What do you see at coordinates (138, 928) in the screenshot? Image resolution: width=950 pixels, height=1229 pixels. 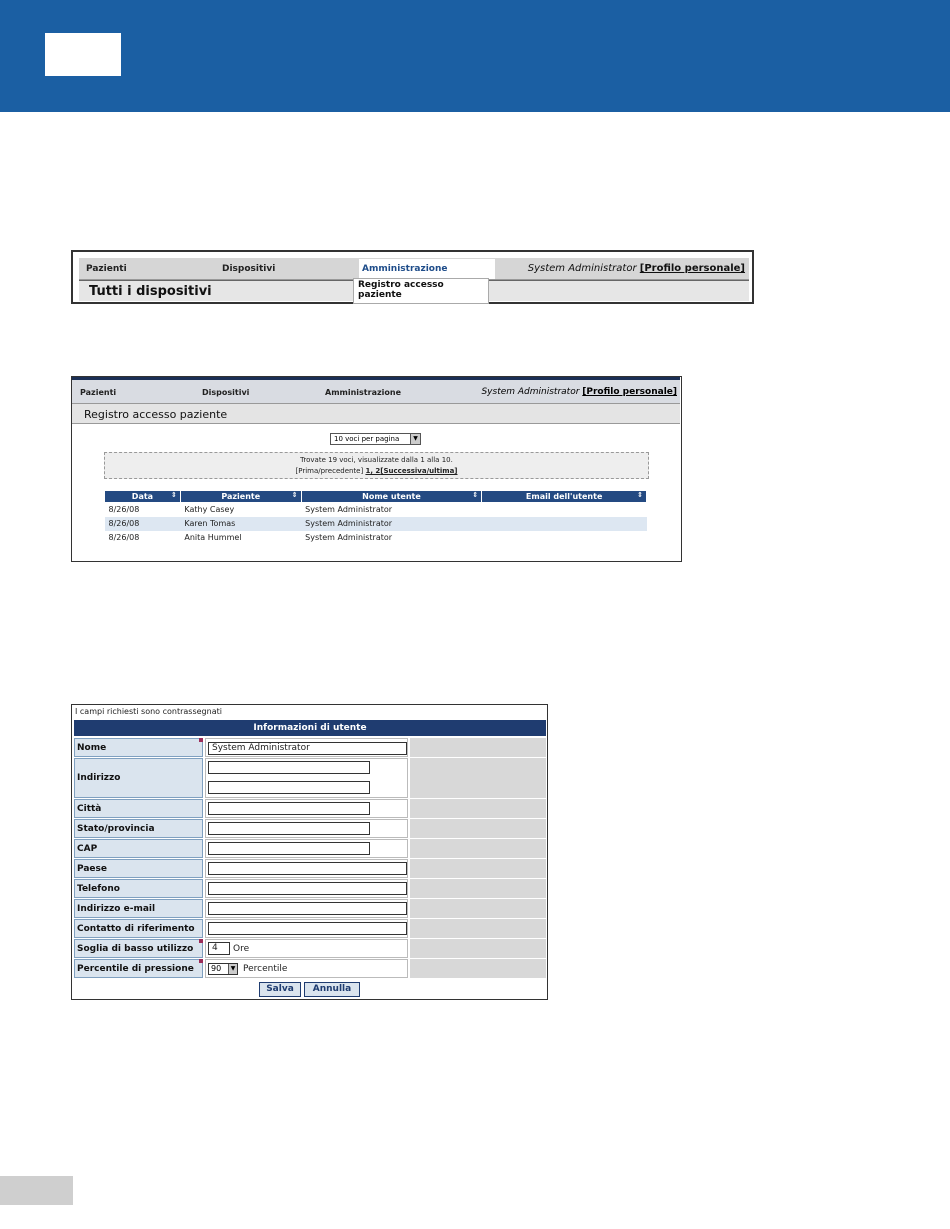 I see `label-contatto: Contatto di riferimento` at bounding box center [138, 928].